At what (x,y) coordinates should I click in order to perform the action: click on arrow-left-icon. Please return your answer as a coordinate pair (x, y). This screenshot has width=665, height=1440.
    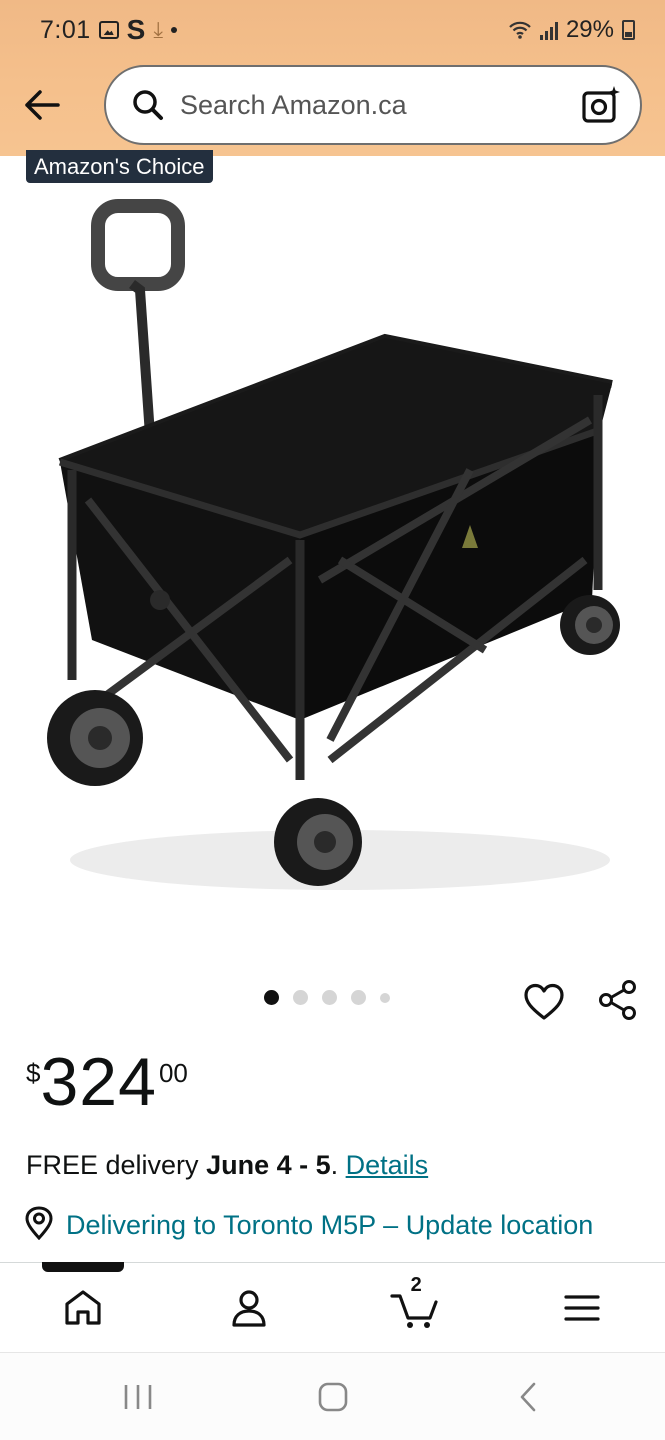
    Looking at the image, I should click on (42, 105).